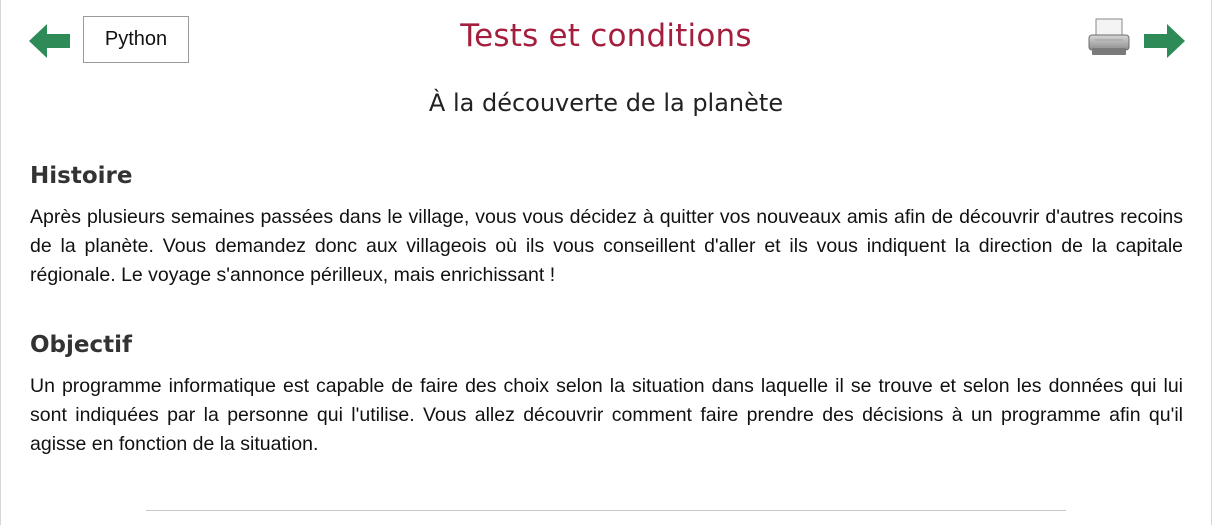  I want to click on print-button, so click(1109, 38).